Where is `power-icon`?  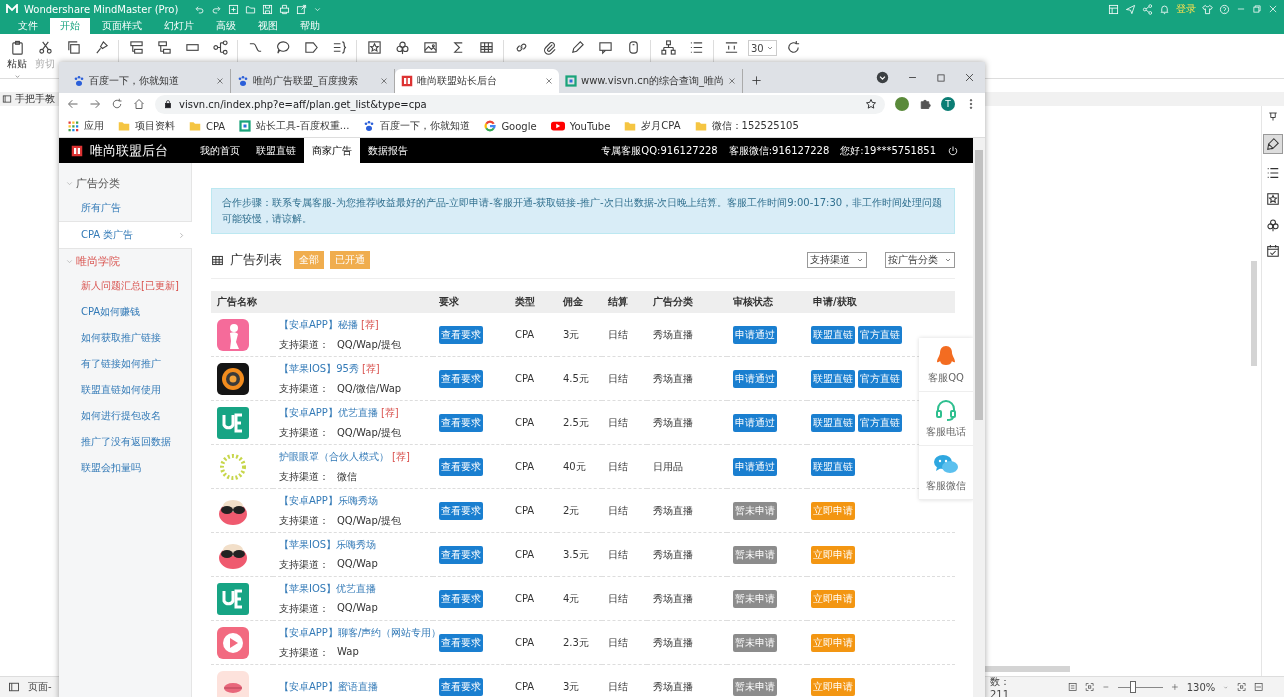 power-icon is located at coordinates (953, 150).